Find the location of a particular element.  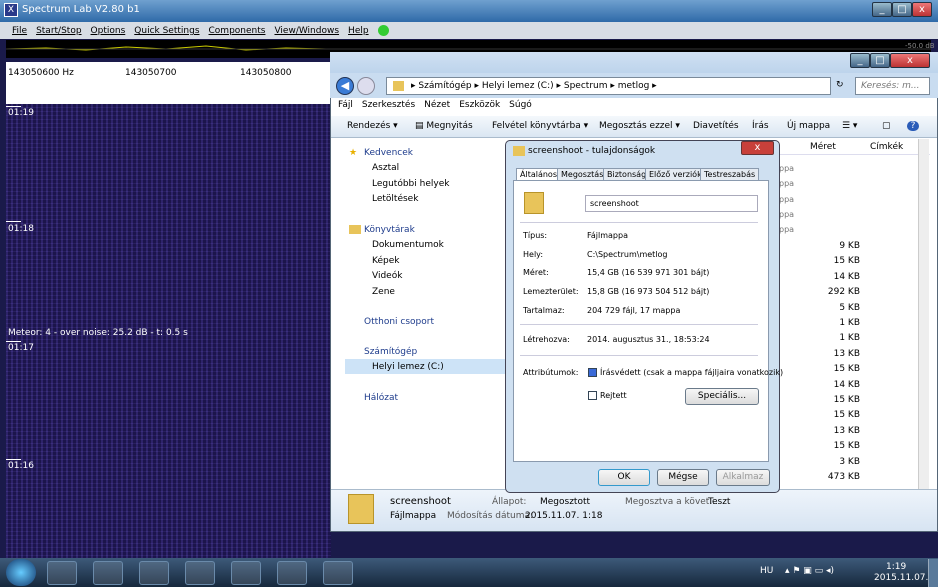

menu-file: File is located at coordinates (19, 31).